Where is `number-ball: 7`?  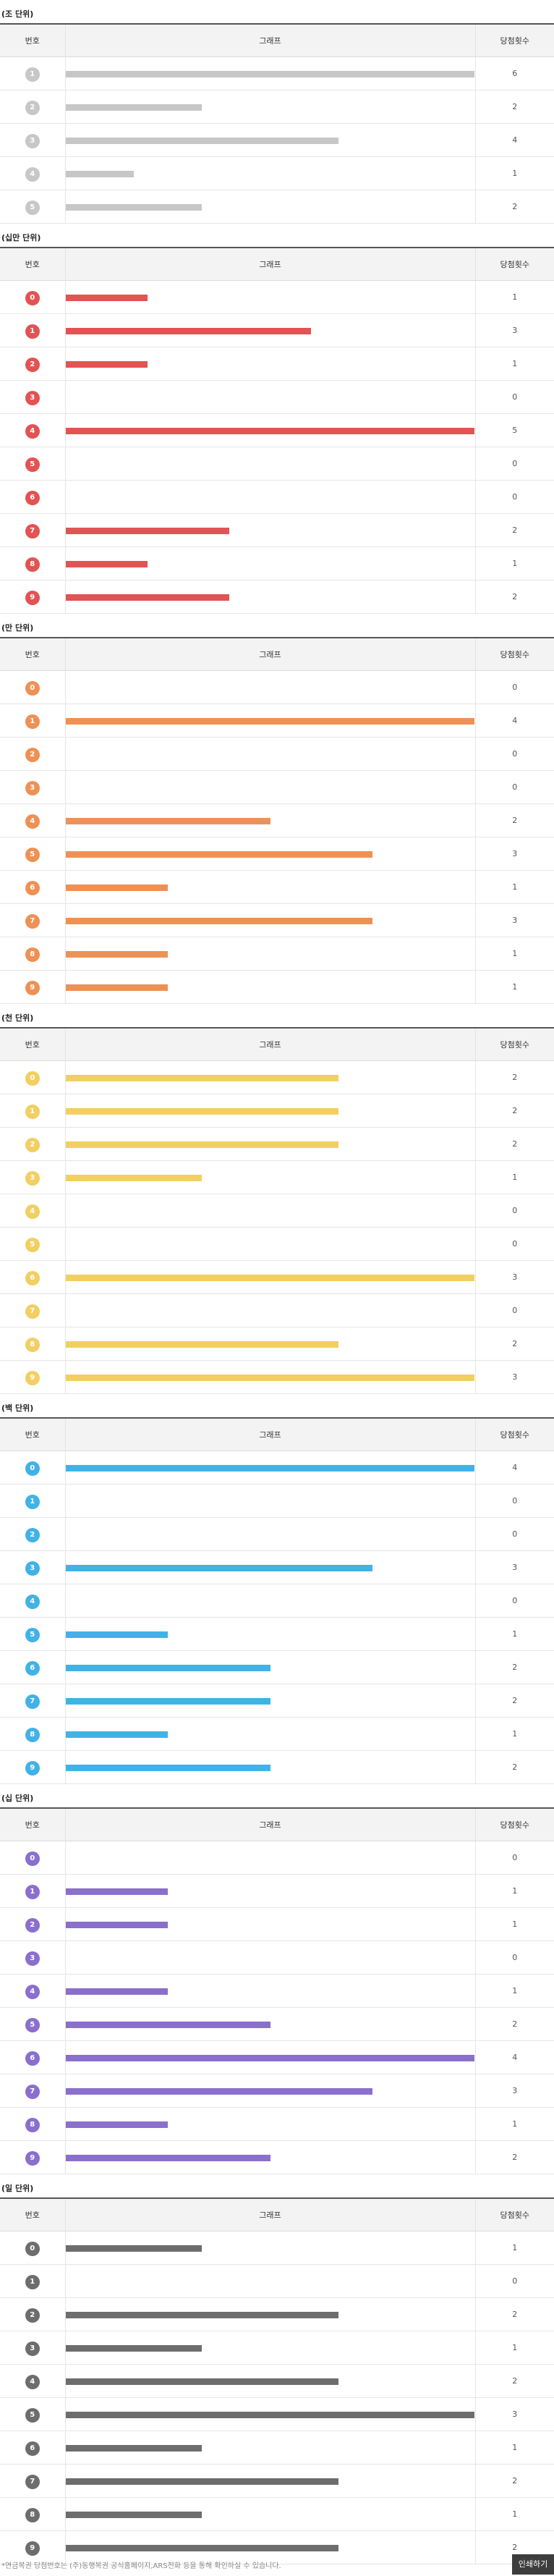 number-ball: 7 is located at coordinates (32, 2092).